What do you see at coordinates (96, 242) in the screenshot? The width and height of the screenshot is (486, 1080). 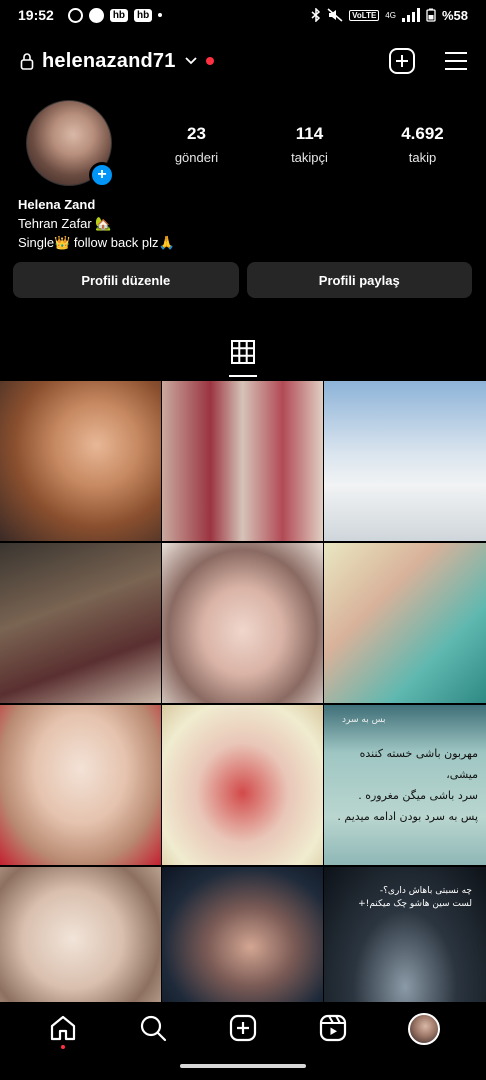 I see `bio-line: Single👑 follow back plz🙏` at bounding box center [96, 242].